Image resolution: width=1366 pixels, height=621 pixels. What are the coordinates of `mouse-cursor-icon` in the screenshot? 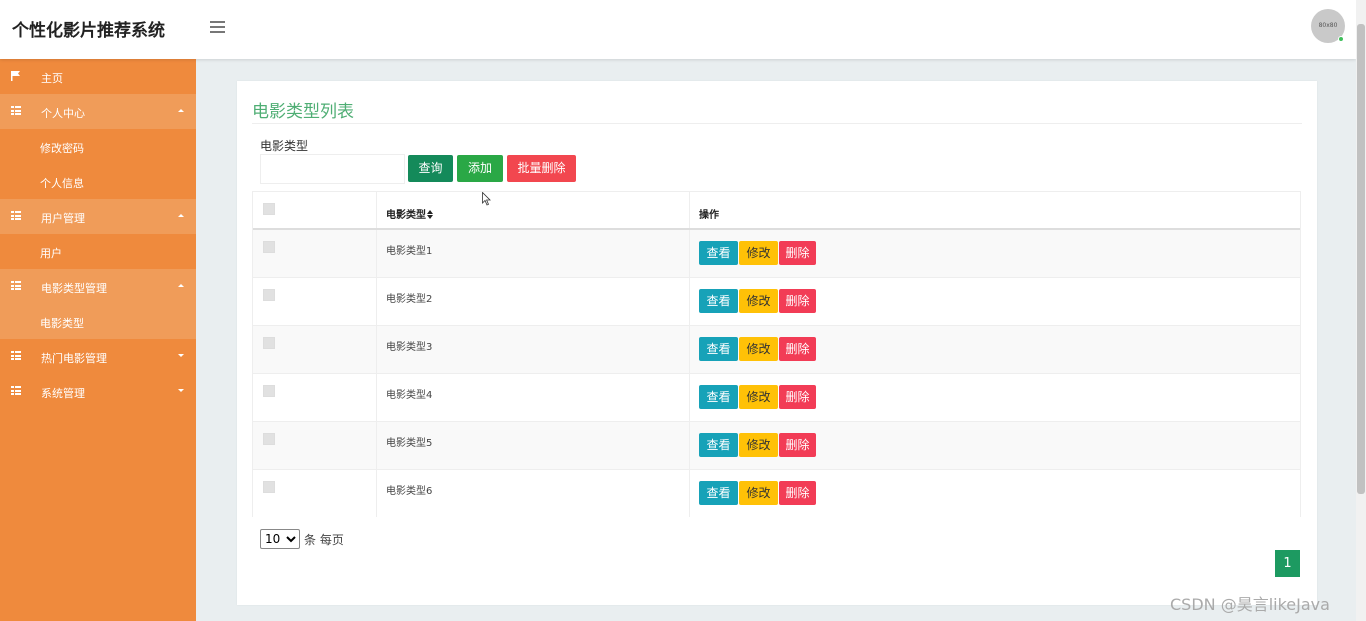 It's located at (486, 199).